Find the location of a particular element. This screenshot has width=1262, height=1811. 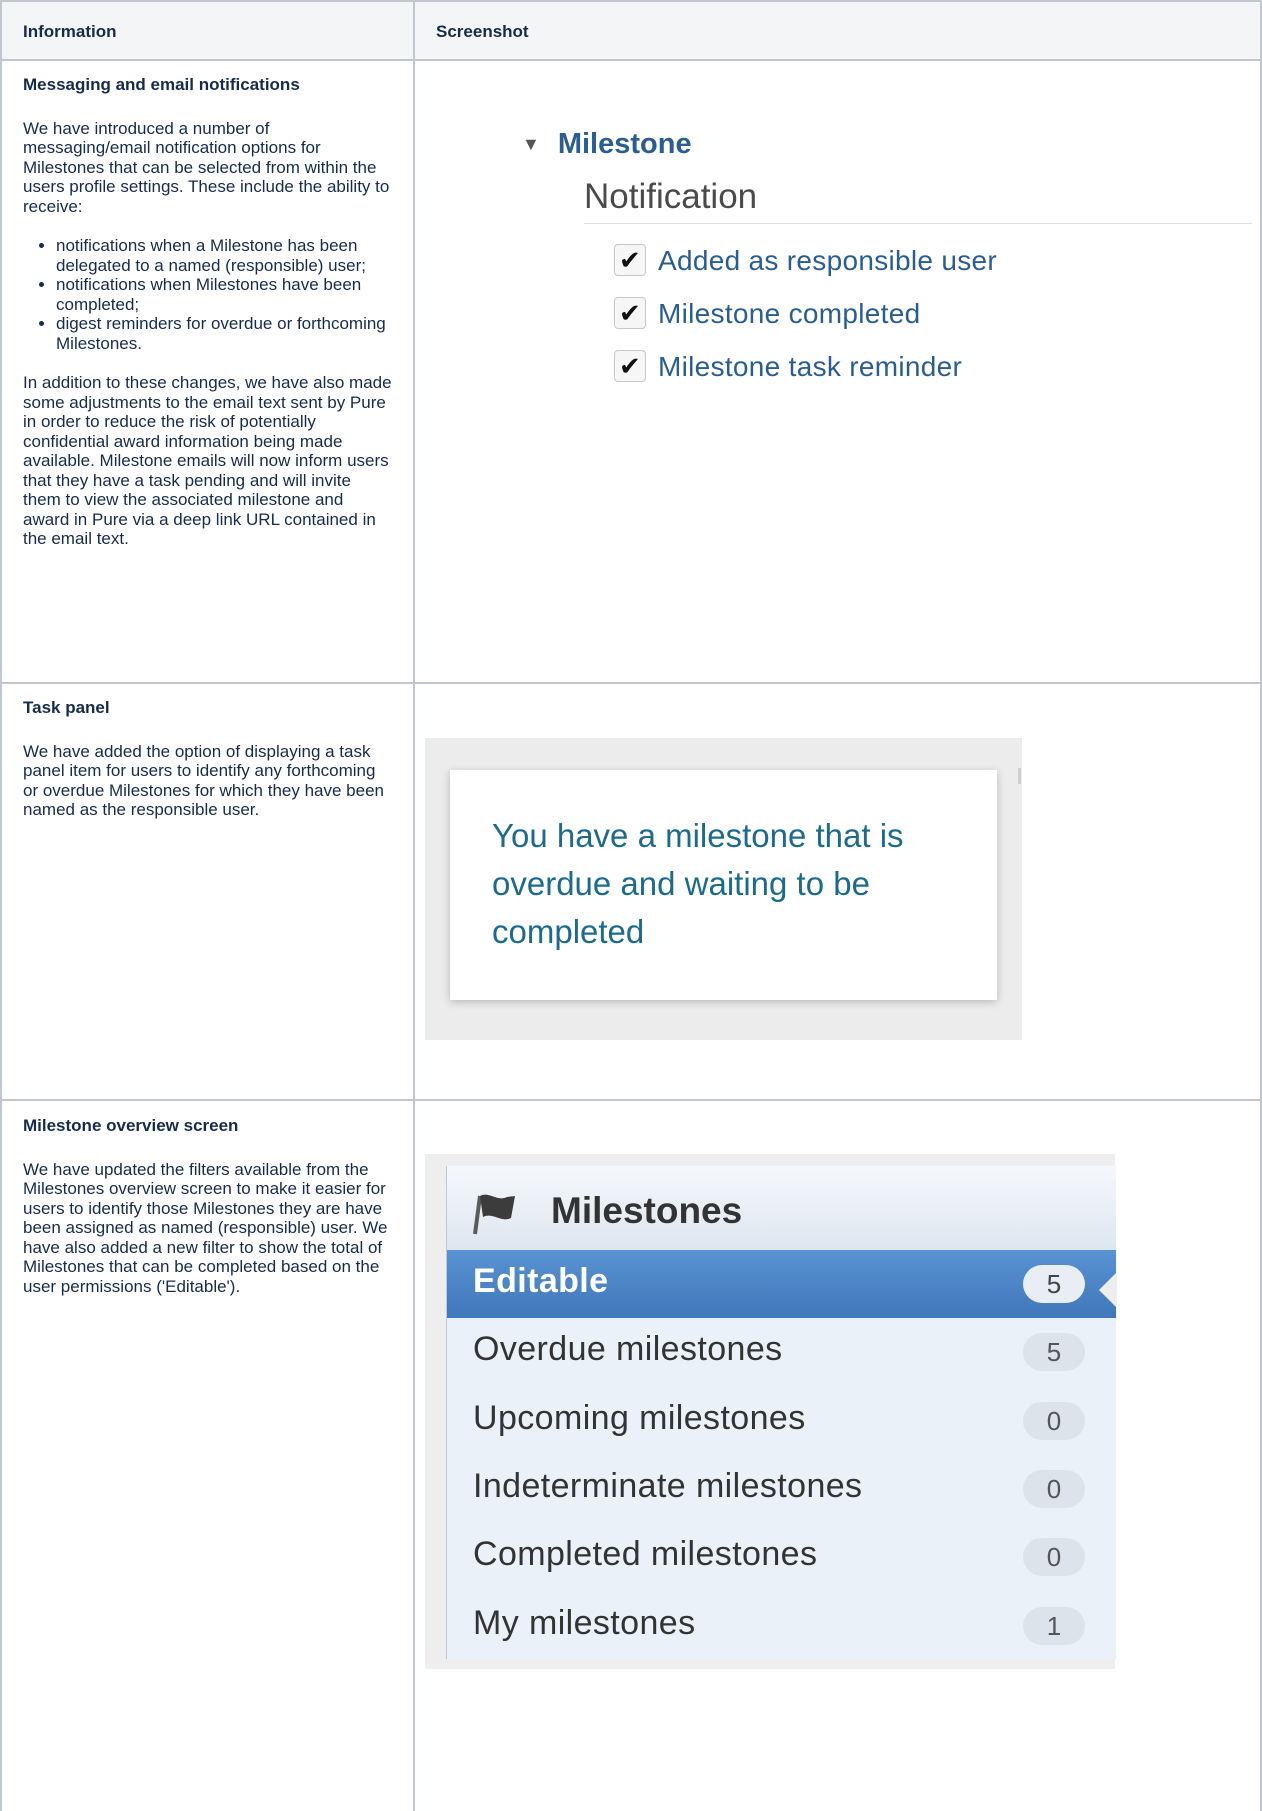

table-border-left is located at coordinates (1, 905).